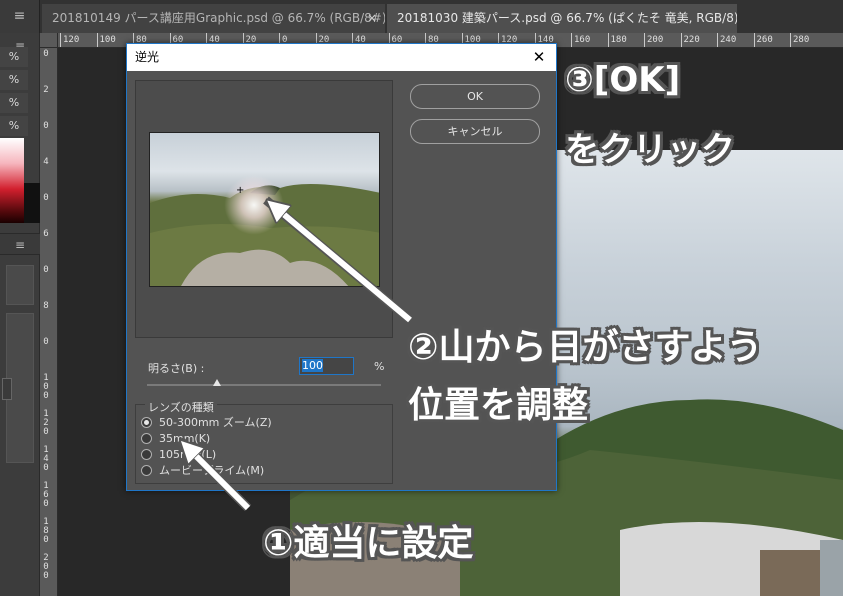 Image resolution: width=843 pixels, height=596 pixels. Describe the element at coordinates (147, 57) in the screenshot. I see `dialog-title: 逆光` at that location.